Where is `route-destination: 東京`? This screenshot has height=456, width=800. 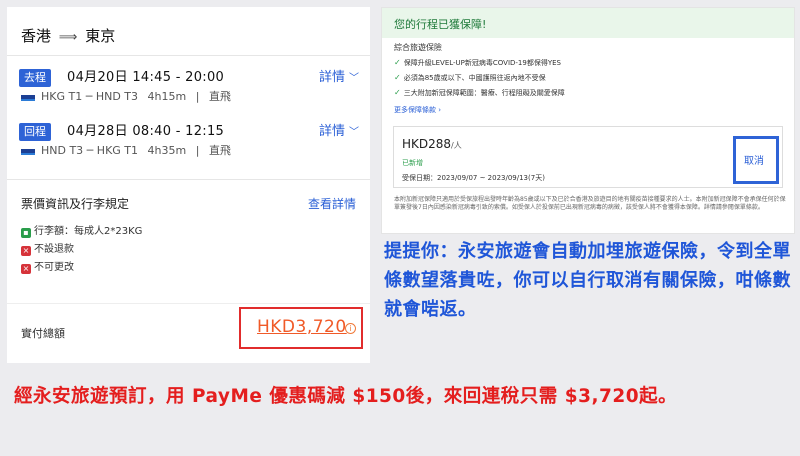 route-destination: 東京 is located at coordinates (100, 36).